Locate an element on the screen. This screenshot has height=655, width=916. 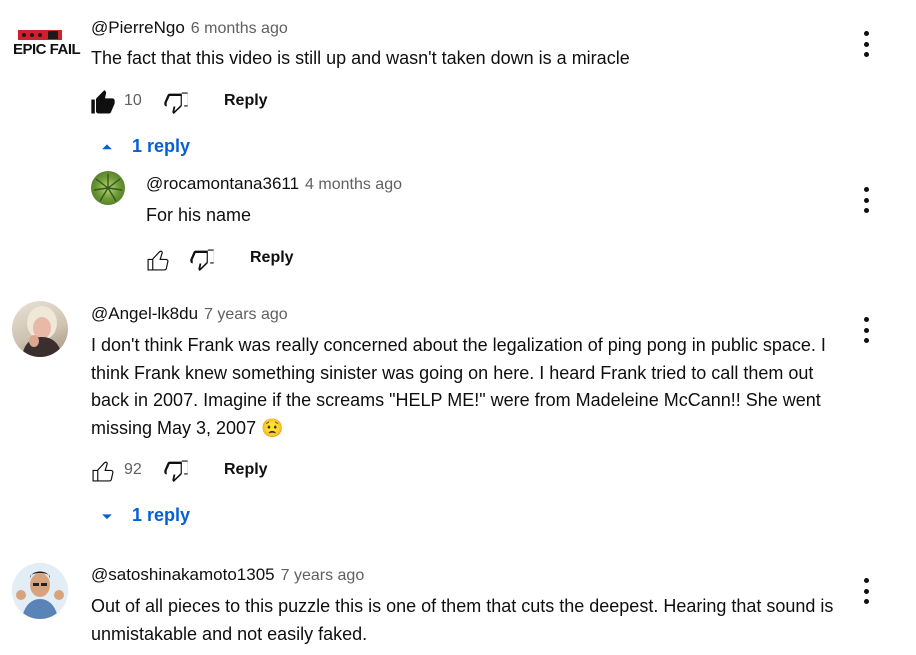
author-name: @satoshinakamoto1305 is located at coordinates (183, 574).